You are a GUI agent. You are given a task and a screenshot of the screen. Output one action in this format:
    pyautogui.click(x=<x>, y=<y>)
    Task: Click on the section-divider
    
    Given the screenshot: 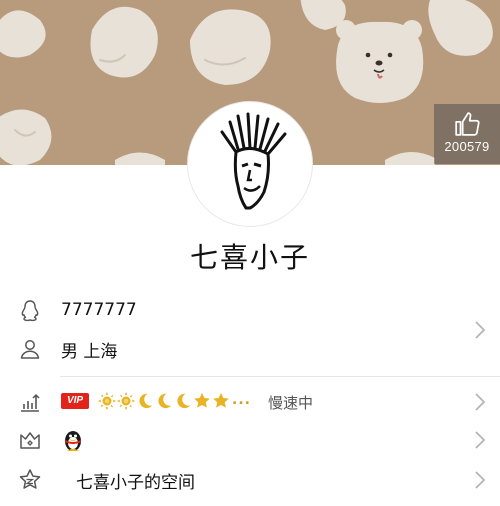 What is the action you would take?
    pyautogui.click(x=280, y=376)
    